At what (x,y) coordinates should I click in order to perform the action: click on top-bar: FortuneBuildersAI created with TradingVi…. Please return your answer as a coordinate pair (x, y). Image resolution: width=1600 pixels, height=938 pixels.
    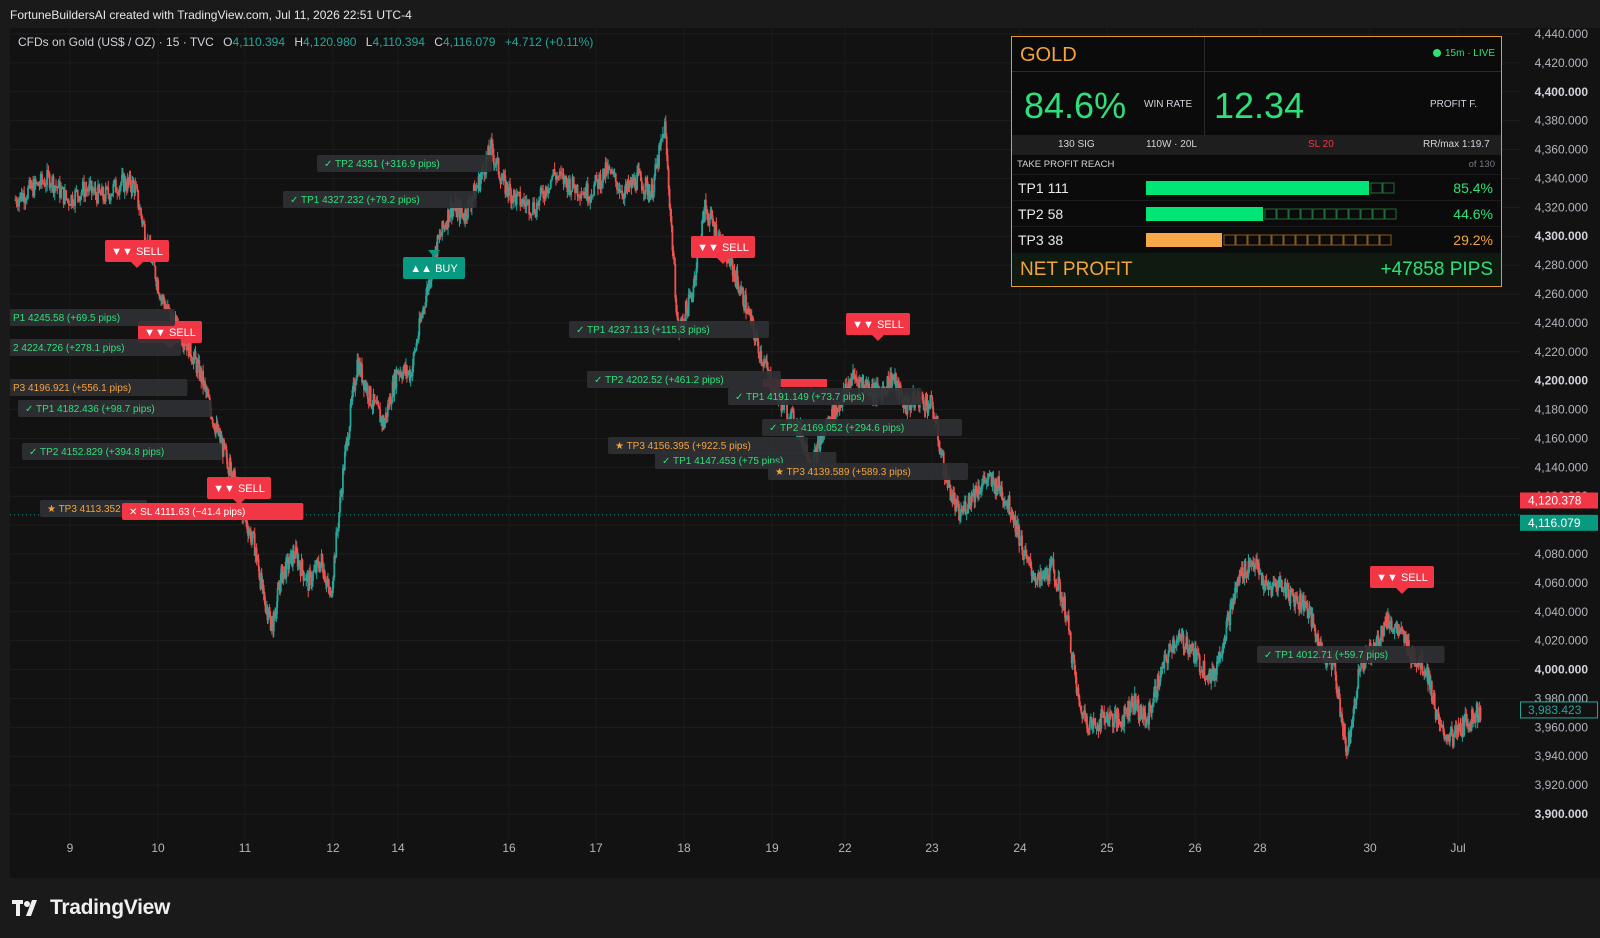
    Looking at the image, I should click on (800, 14).